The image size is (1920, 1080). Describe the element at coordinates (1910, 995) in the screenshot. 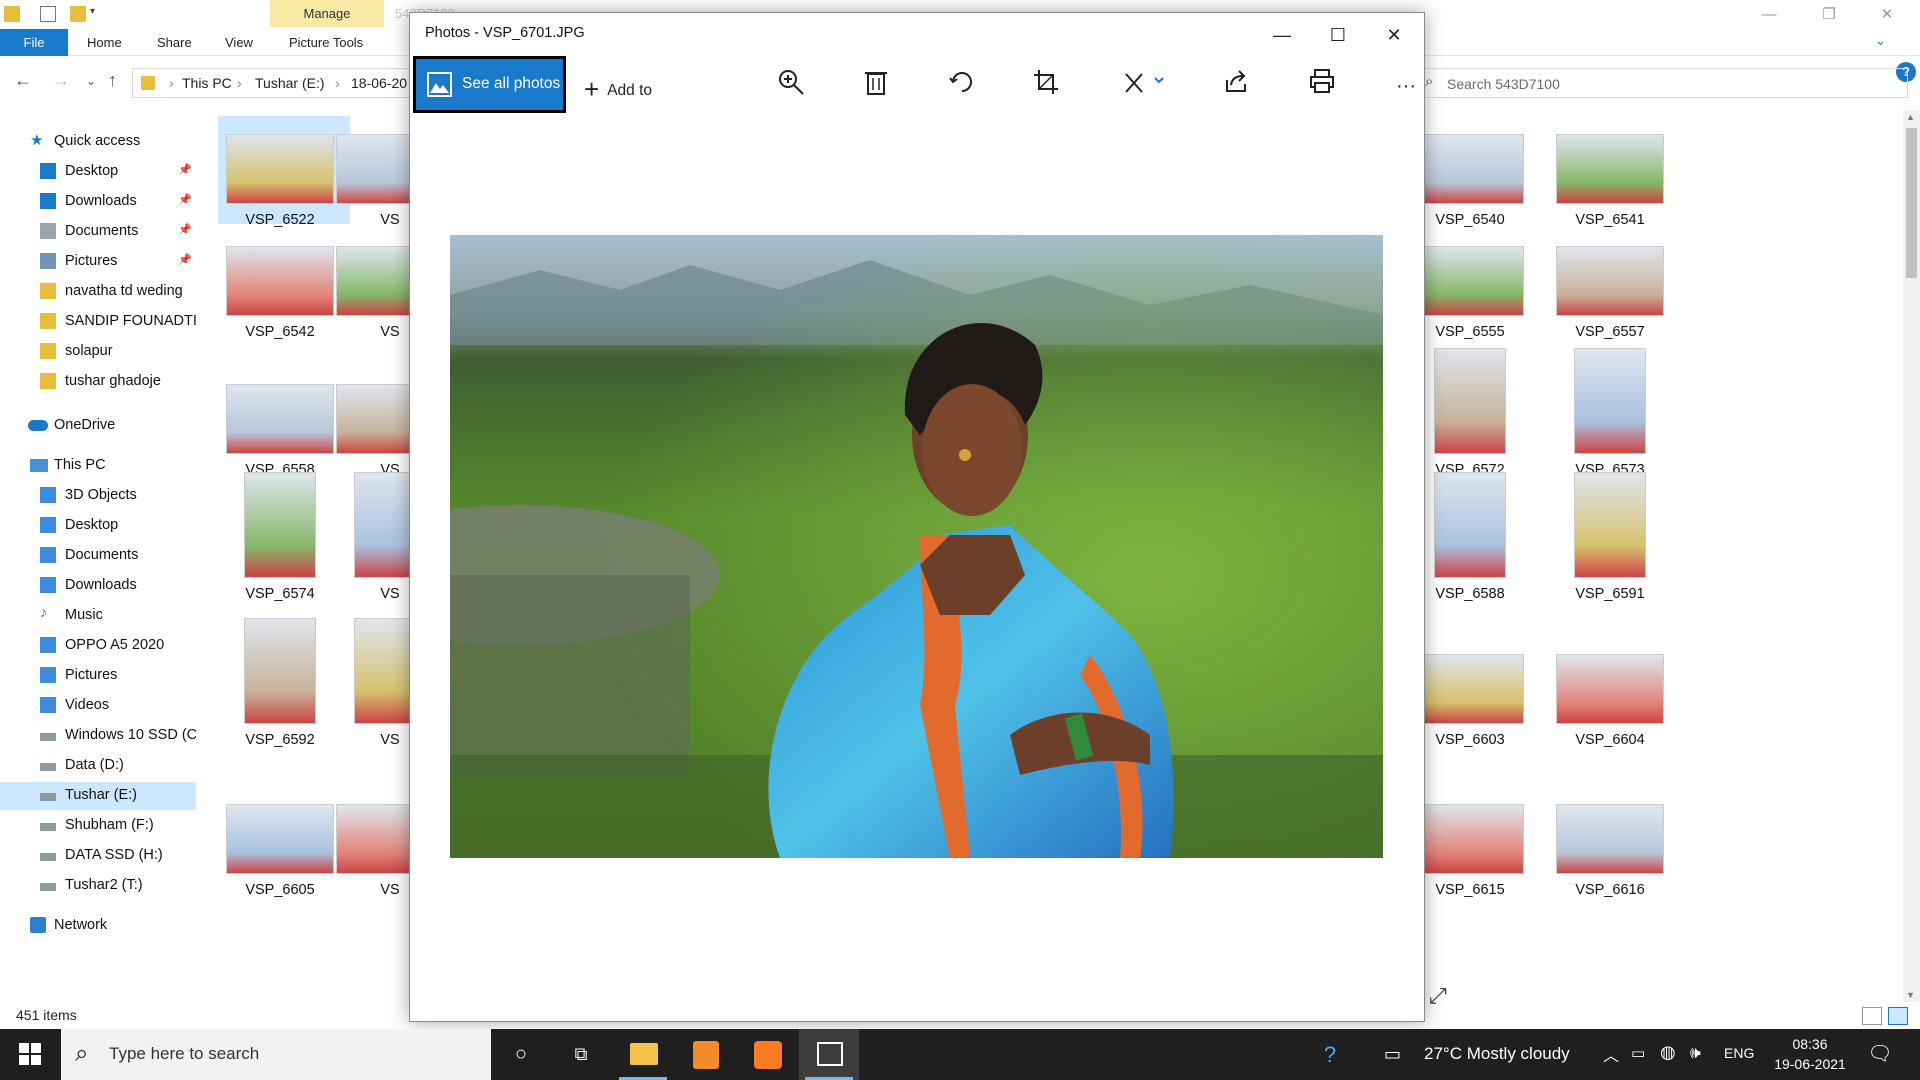

I see `scroll-down-icon: ▼` at that location.